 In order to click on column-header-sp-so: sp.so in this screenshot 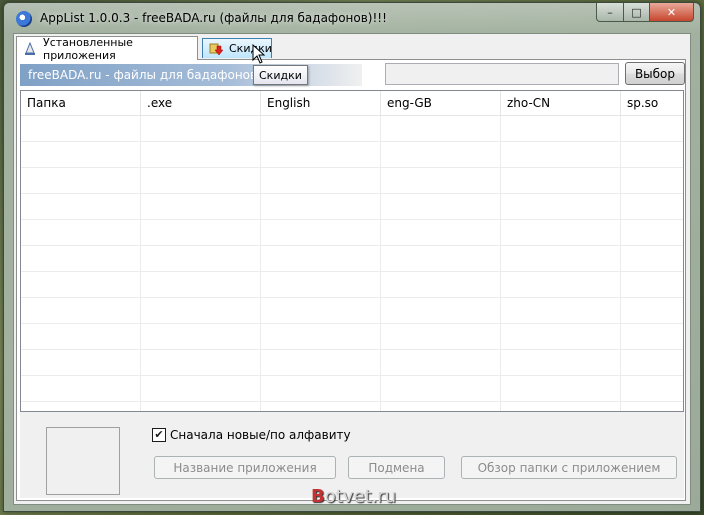, I will do `click(652, 103)`.